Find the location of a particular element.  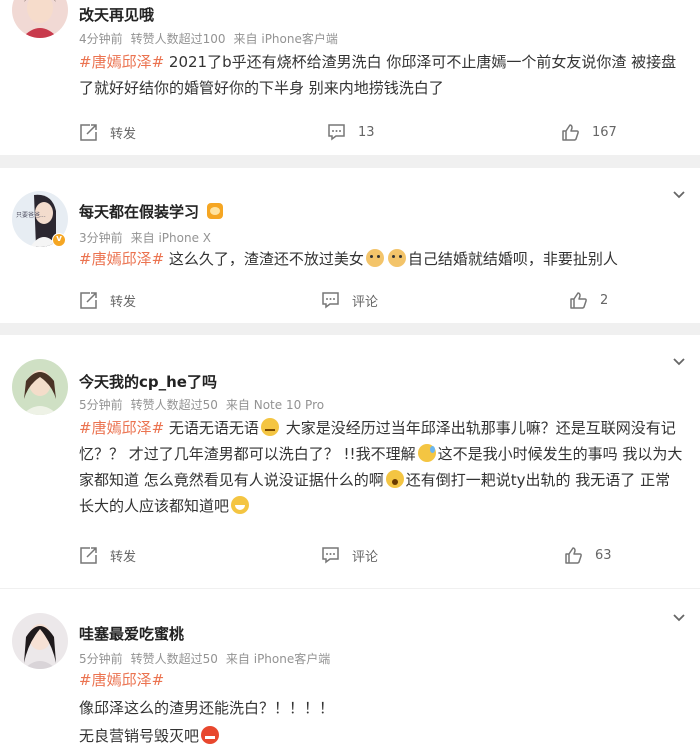

post-text: 这么久了，渣渣还不放过美女 is located at coordinates (264, 259).